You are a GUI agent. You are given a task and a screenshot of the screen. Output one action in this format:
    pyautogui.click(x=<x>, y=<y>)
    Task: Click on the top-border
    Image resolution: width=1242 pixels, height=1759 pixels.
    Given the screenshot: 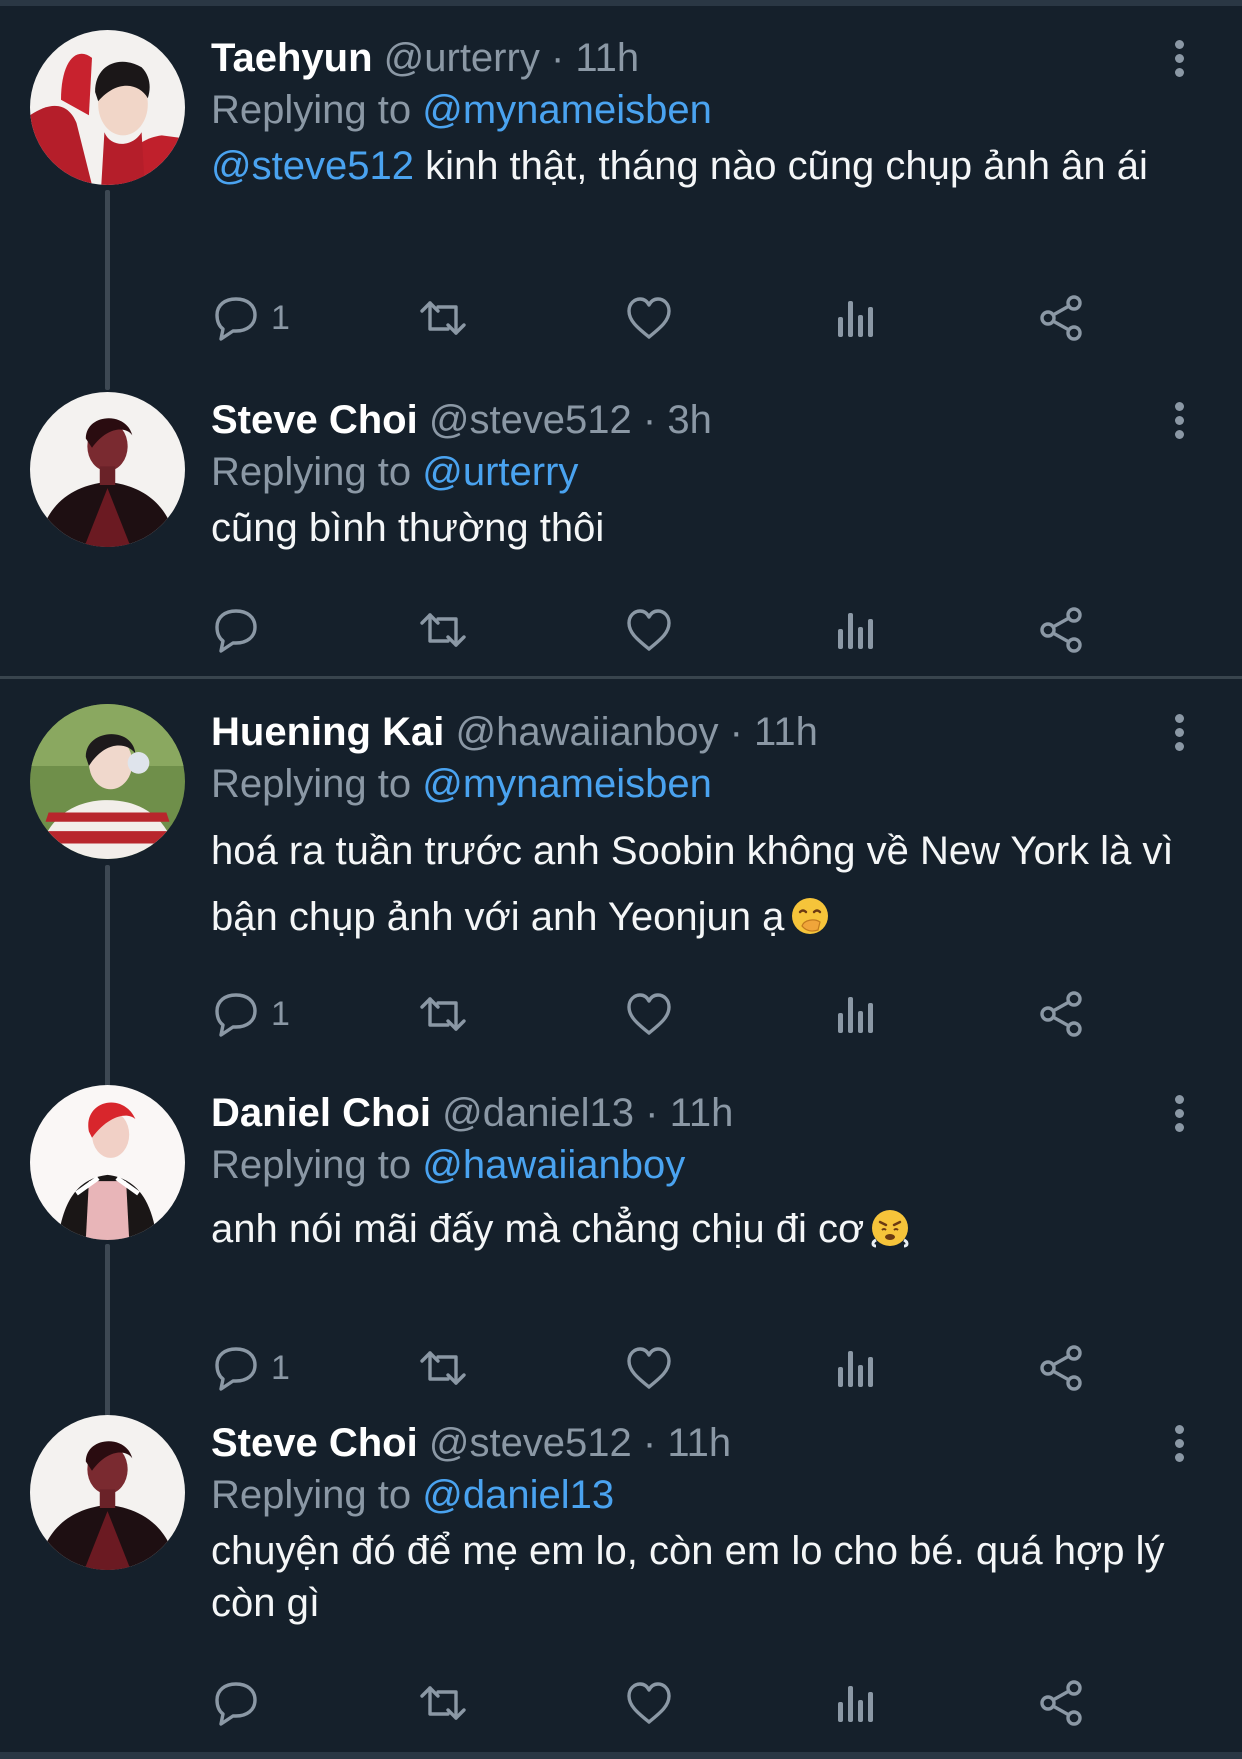 What is the action you would take?
    pyautogui.click(x=621, y=3)
    